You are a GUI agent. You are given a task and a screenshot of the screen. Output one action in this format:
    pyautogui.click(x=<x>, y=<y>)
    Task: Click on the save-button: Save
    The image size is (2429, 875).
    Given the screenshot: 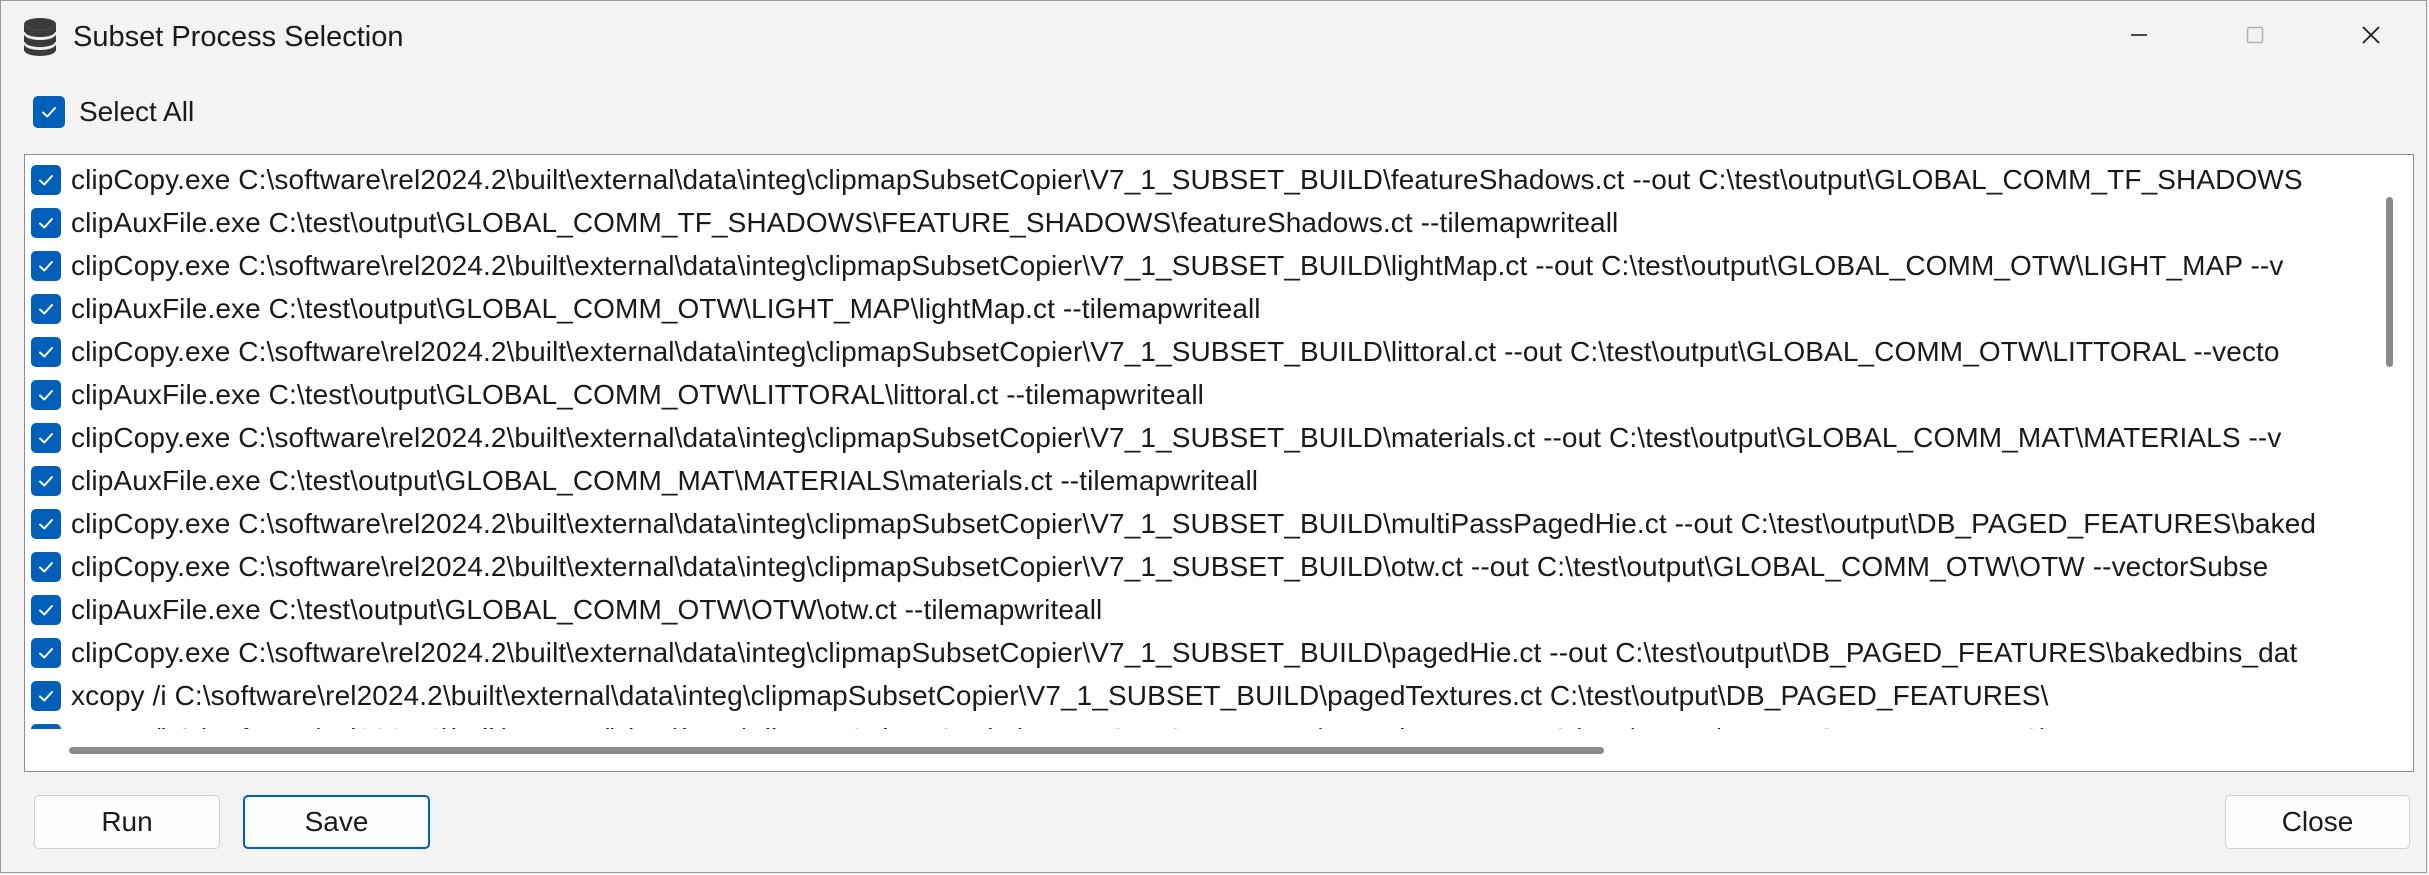 What is the action you would take?
    pyautogui.click(x=336, y=822)
    